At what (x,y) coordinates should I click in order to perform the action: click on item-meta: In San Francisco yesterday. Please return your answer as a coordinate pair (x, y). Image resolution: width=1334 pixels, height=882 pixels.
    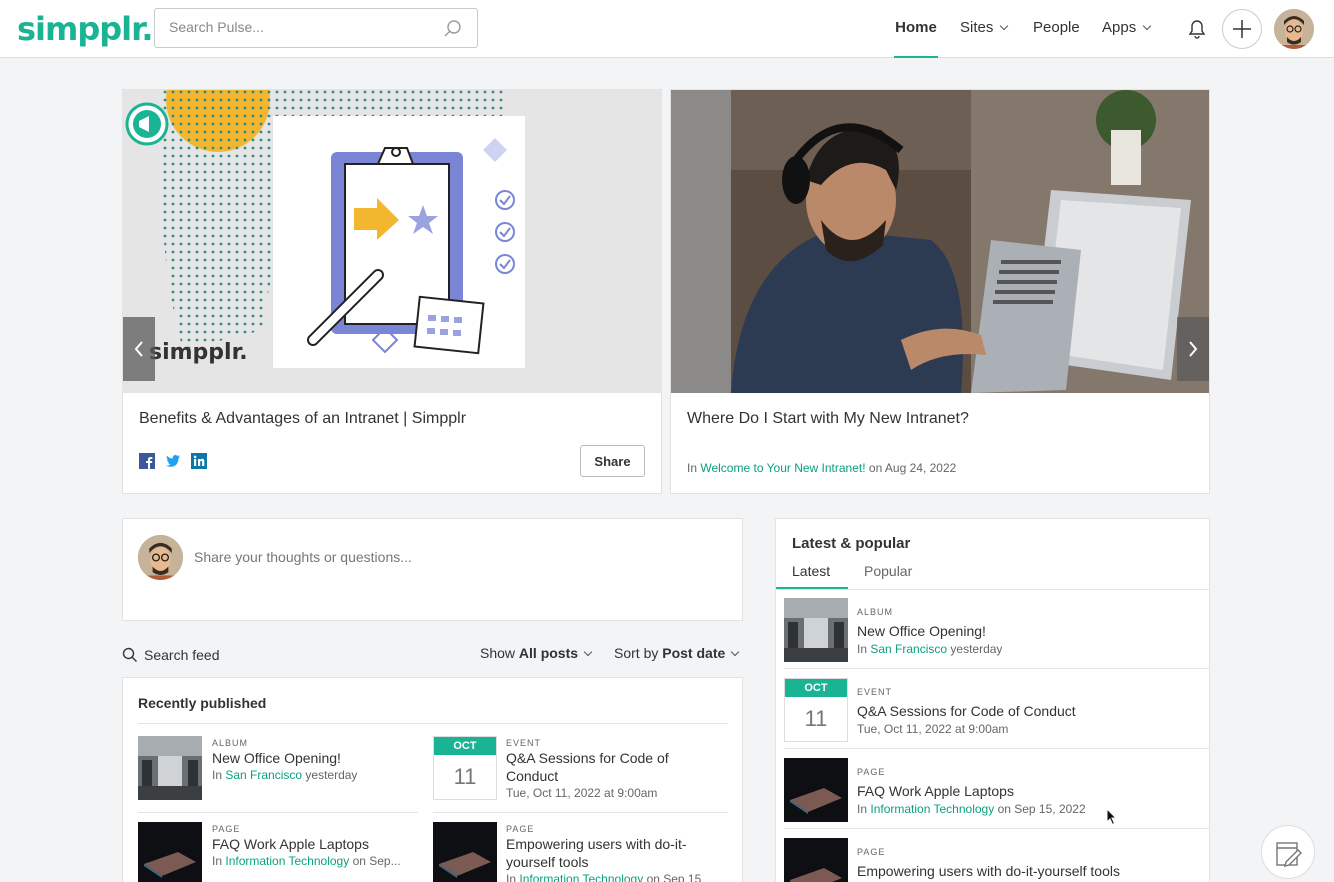
    Looking at the image, I should click on (284, 775).